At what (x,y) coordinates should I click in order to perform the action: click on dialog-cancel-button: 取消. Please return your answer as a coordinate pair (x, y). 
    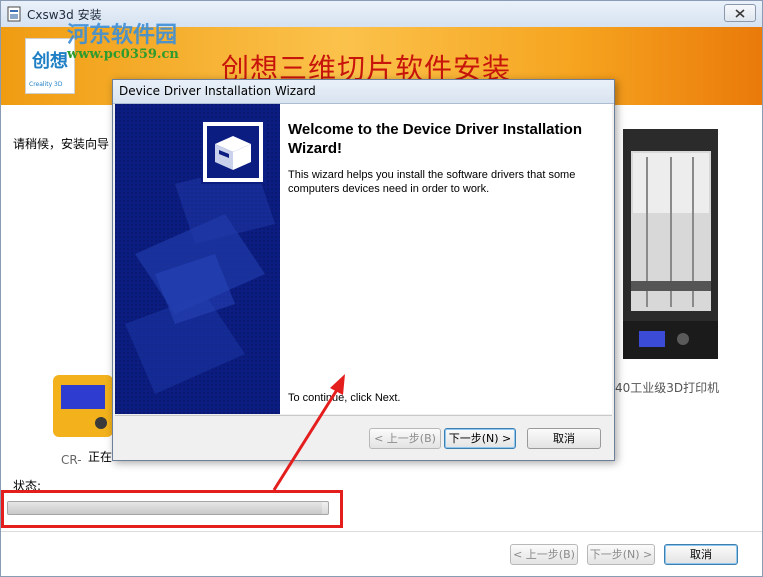
    Looking at the image, I should click on (564, 438).